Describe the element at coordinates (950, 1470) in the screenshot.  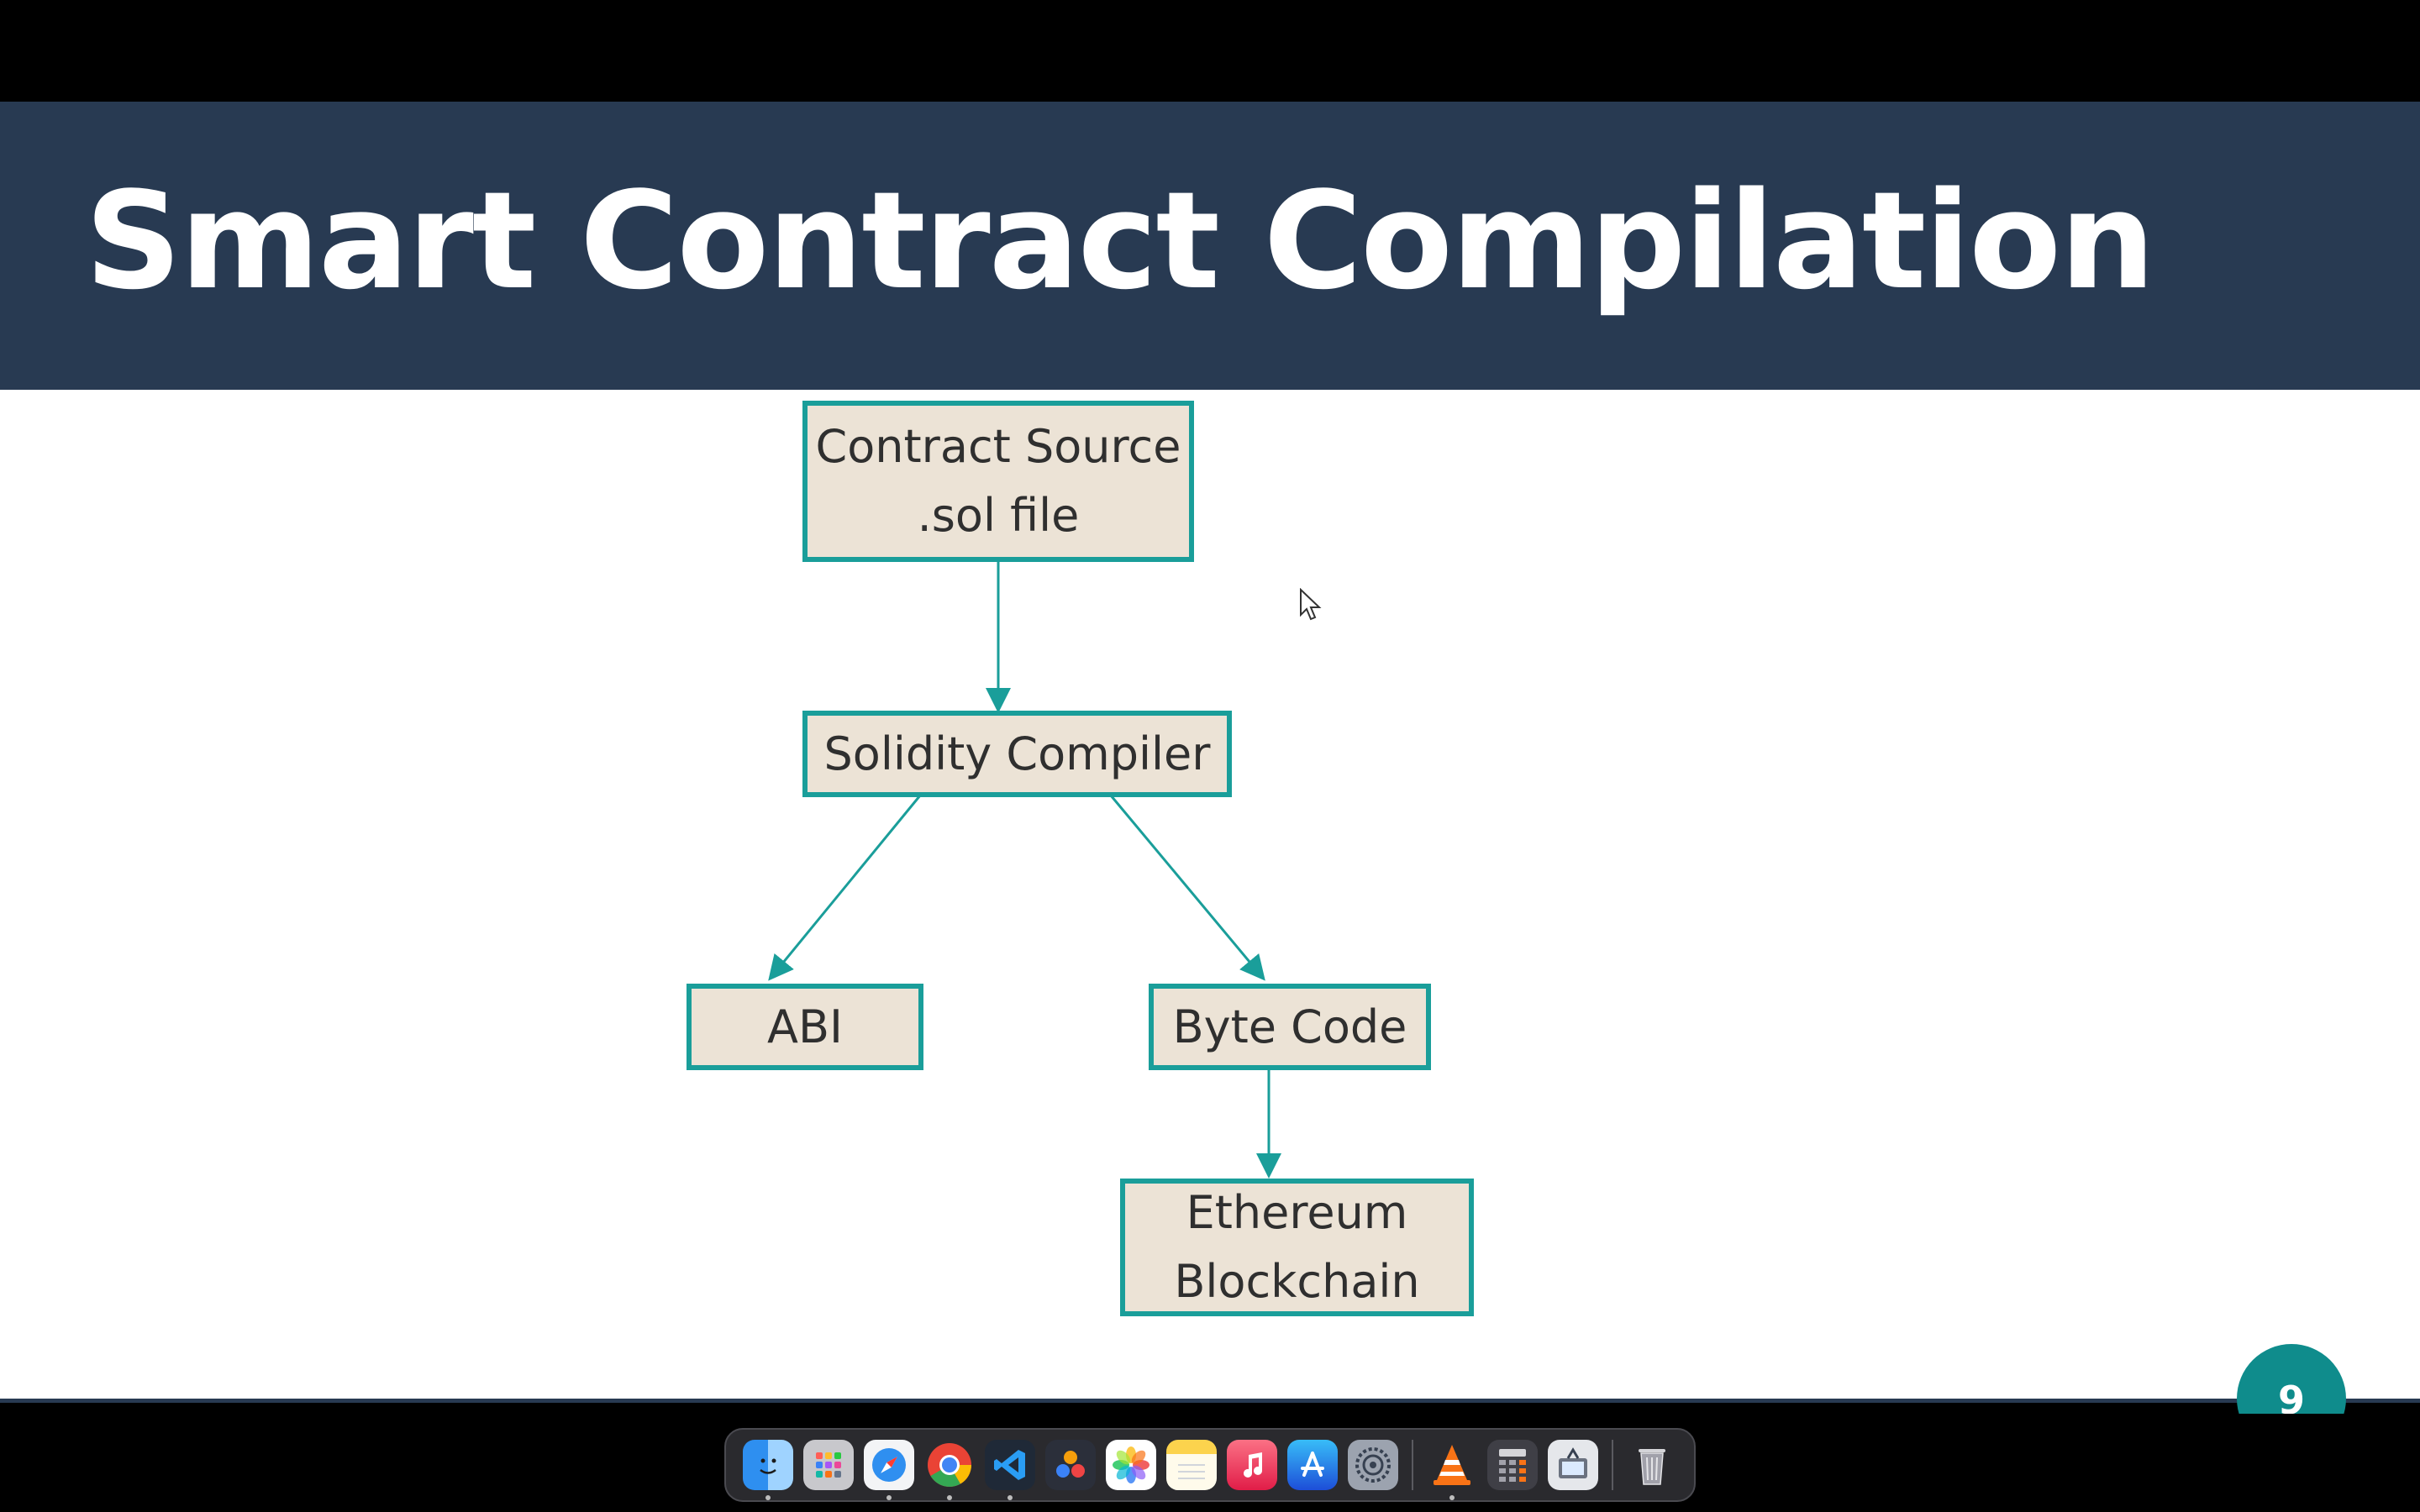
I see `chrome-icon` at that location.